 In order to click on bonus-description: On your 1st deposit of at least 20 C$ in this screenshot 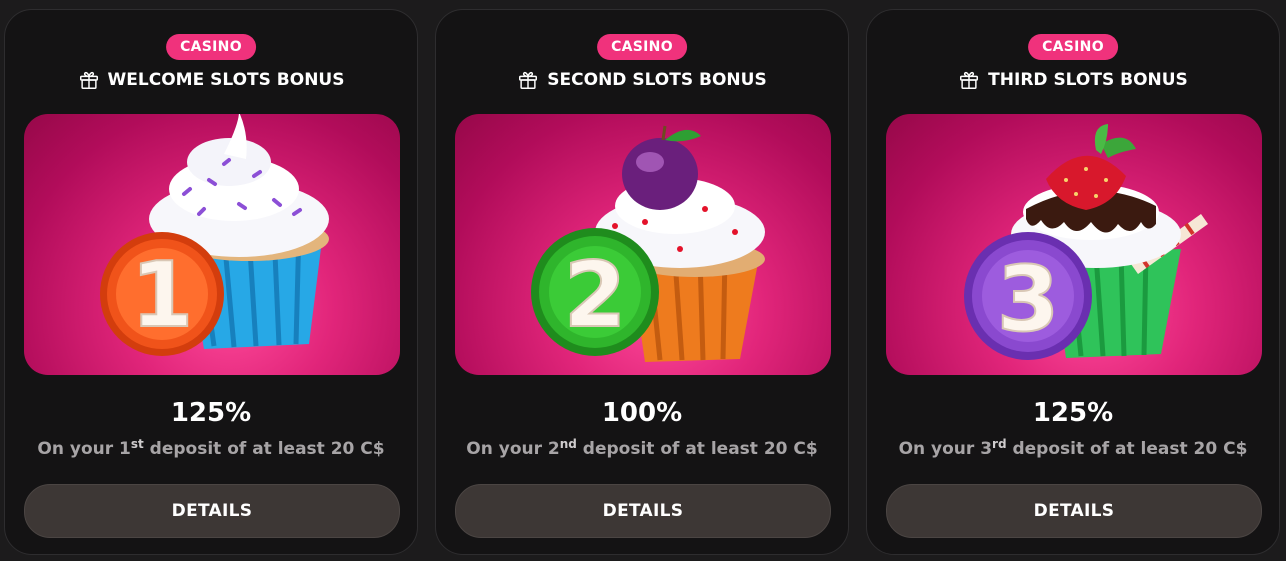, I will do `click(211, 448)`.